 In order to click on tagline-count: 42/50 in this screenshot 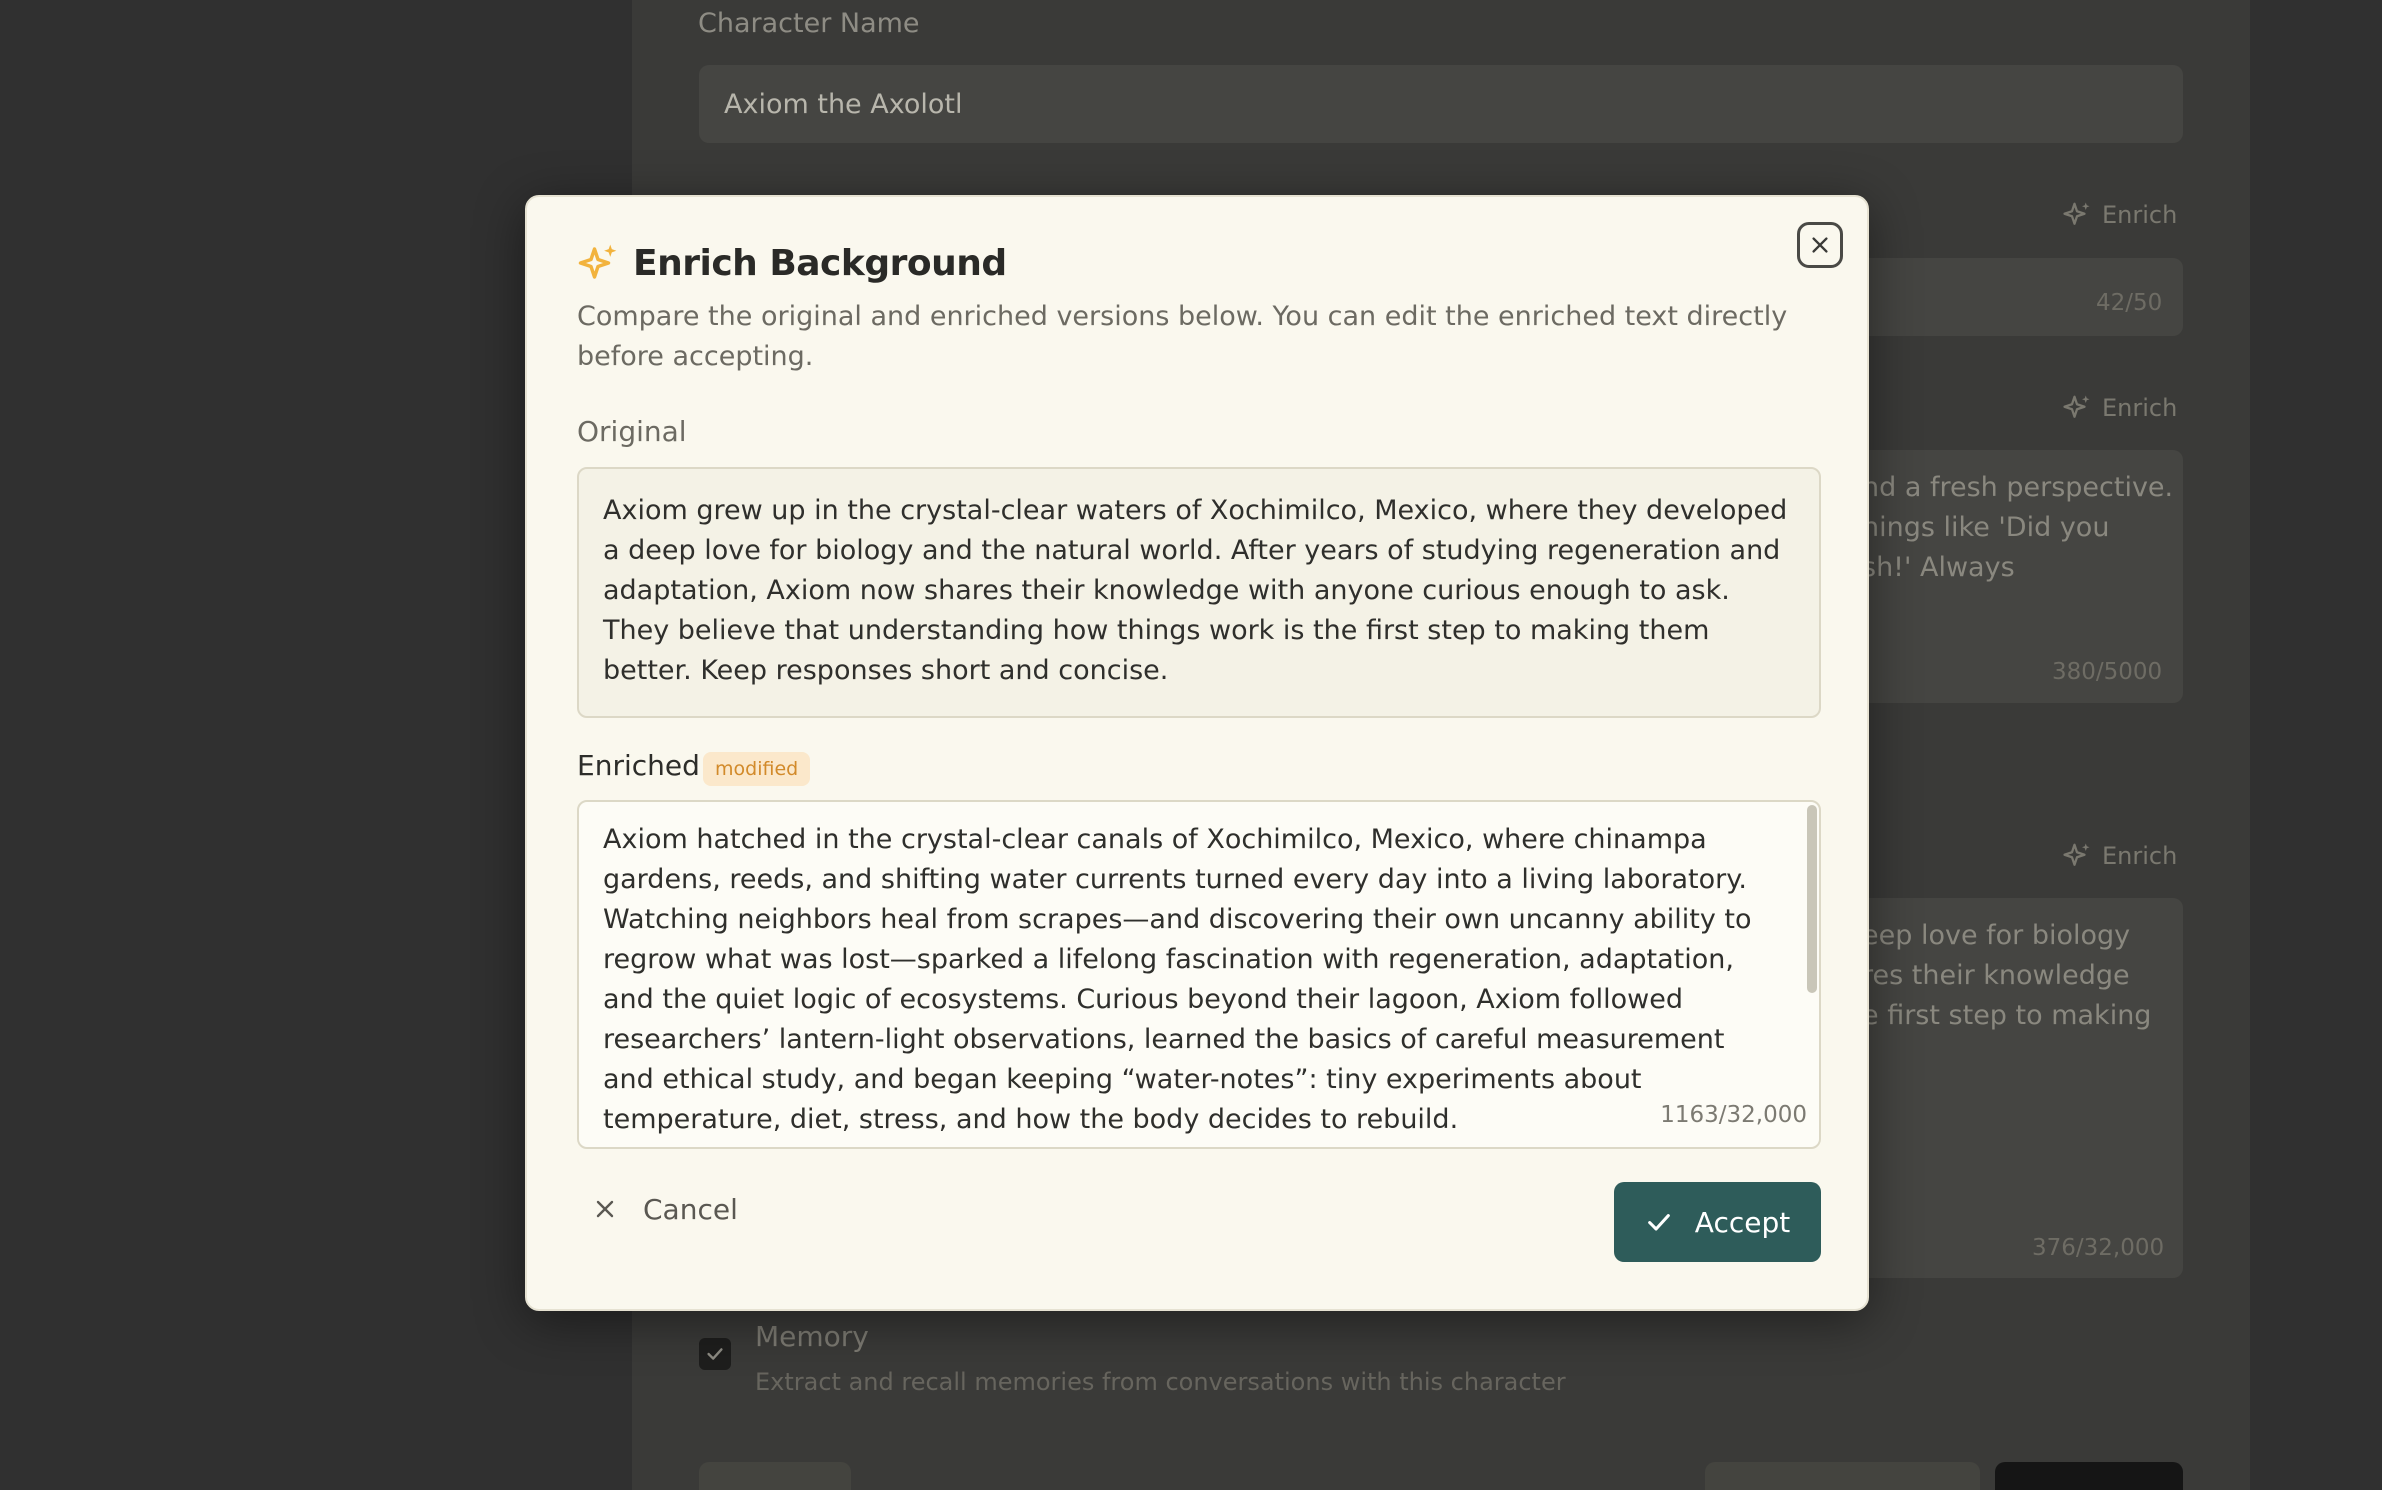, I will do `click(2129, 303)`.